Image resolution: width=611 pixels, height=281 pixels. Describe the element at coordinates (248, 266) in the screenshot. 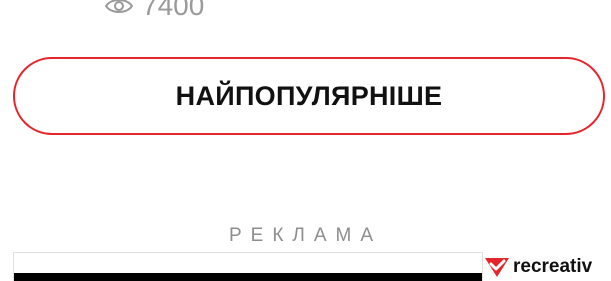

I see `advertisement-banner` at that location.